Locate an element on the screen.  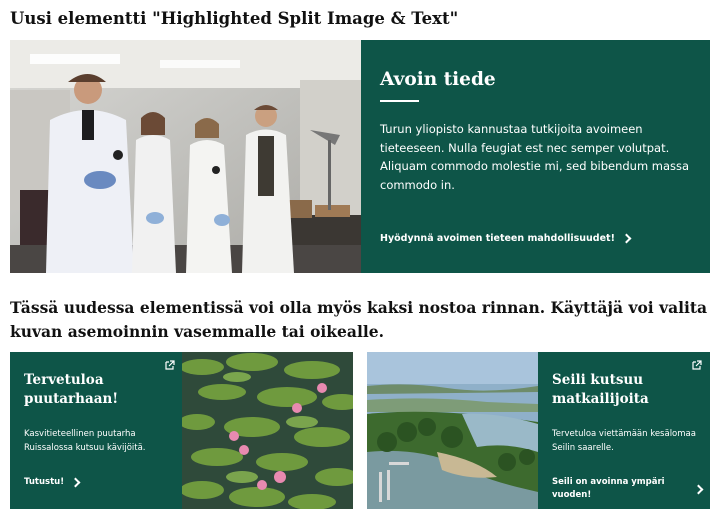
archipelago-illustration is located at coordinates (452, 430).